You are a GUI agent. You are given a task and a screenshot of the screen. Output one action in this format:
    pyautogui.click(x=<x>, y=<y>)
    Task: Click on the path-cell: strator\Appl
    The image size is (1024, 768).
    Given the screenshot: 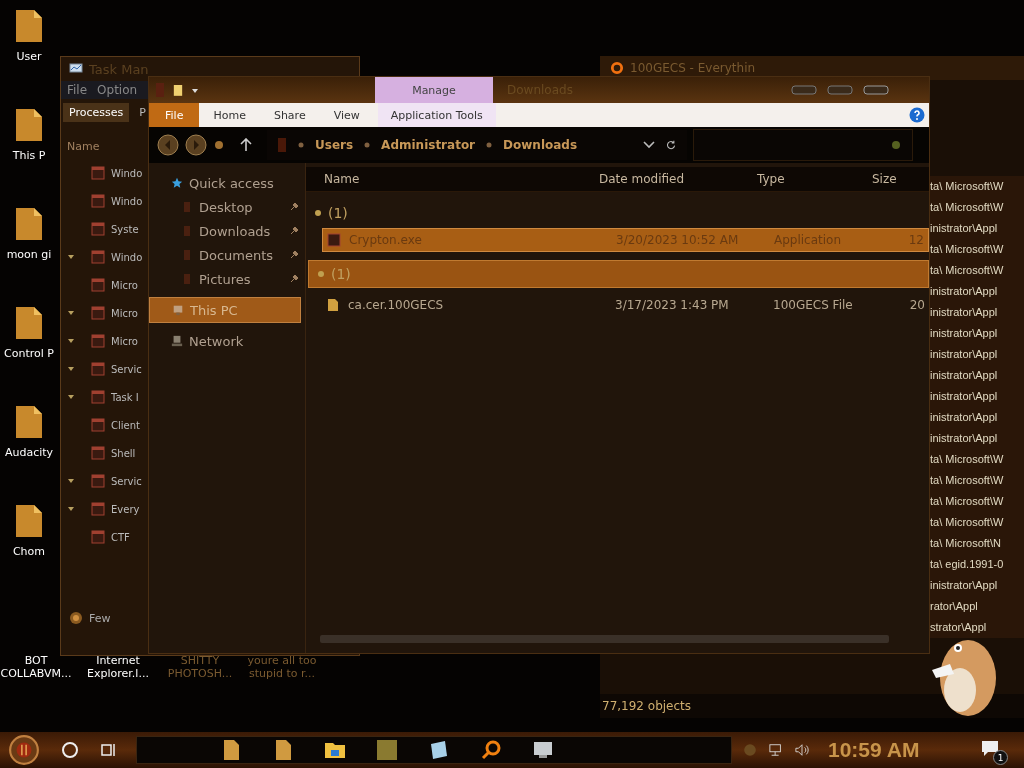 What is the action you would take?
    pyautogui.click(x=977, y=627)
    